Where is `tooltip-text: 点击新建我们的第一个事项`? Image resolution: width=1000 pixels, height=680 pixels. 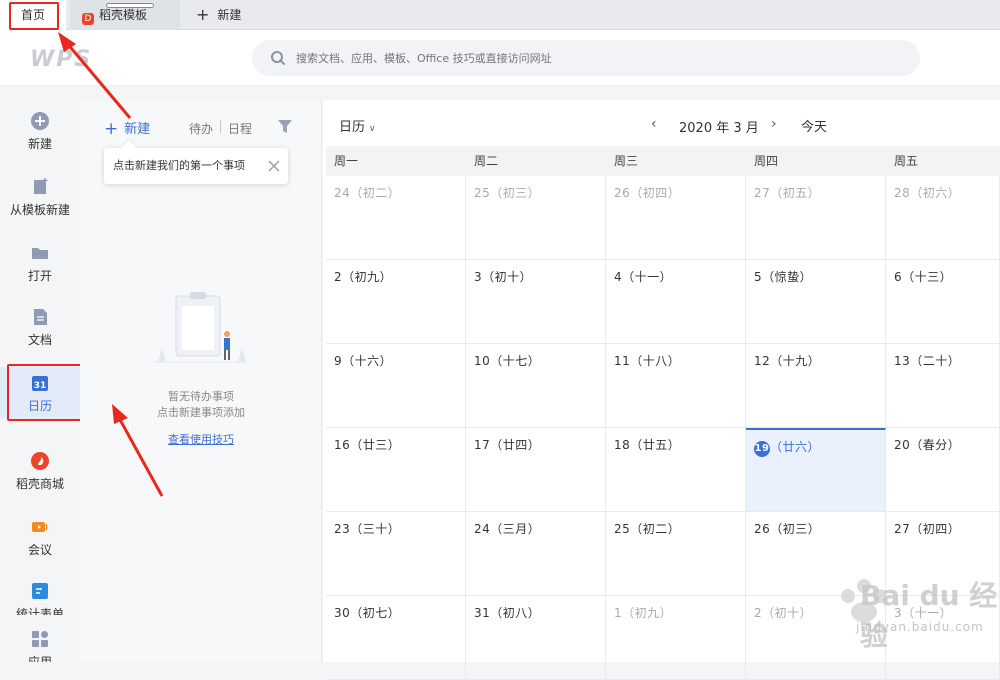
tooltip-text: 点击新建我们的第一个事项 is located at coordinates (179, 165).